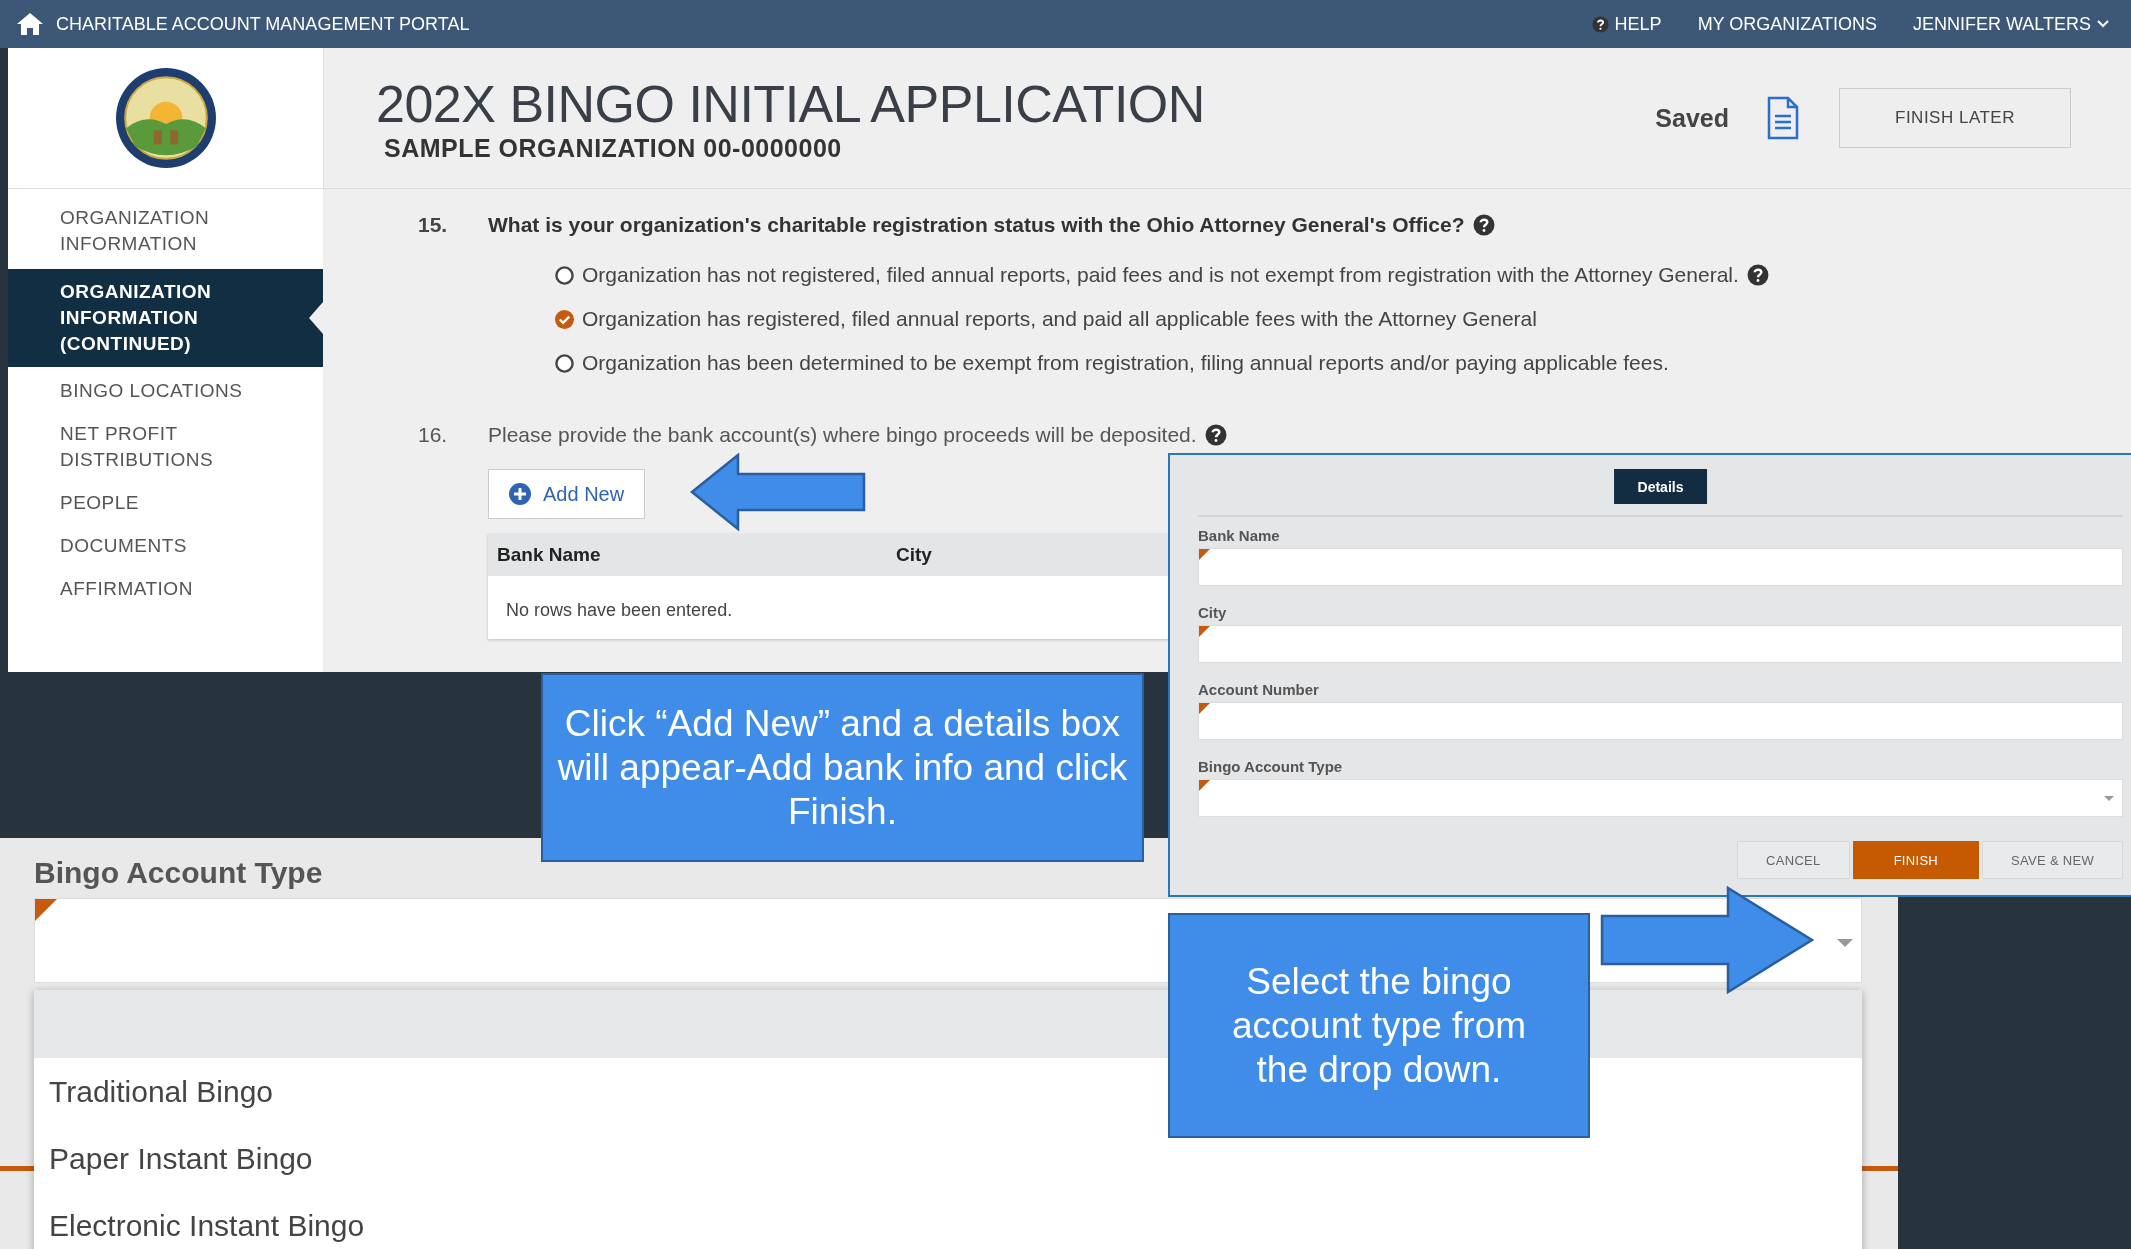 This screenshot has width=2131, height=1249. Describe the element at coordinates (263, 24) in the screenshot. I see `portal-title: CHARITABLE ACCOUNT MANAGEMENT PORTAL` at that location.